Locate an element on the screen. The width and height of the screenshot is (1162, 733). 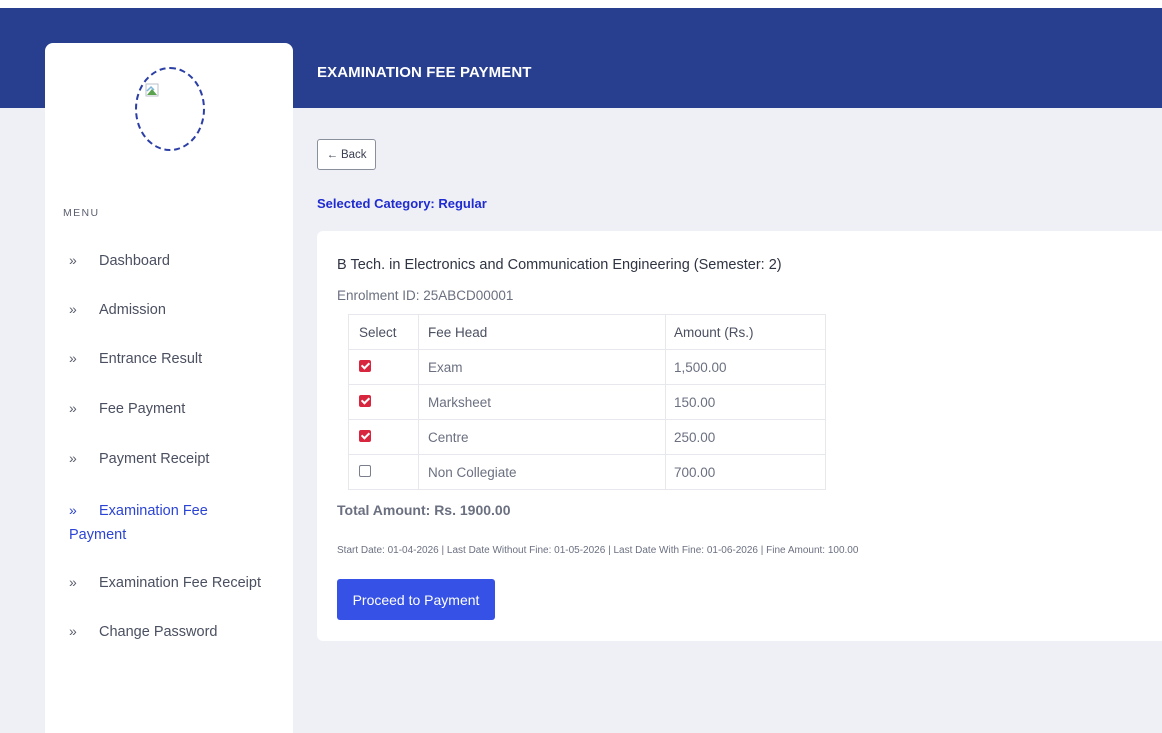
back-button: ← Back is located at coordinates (346, 154).